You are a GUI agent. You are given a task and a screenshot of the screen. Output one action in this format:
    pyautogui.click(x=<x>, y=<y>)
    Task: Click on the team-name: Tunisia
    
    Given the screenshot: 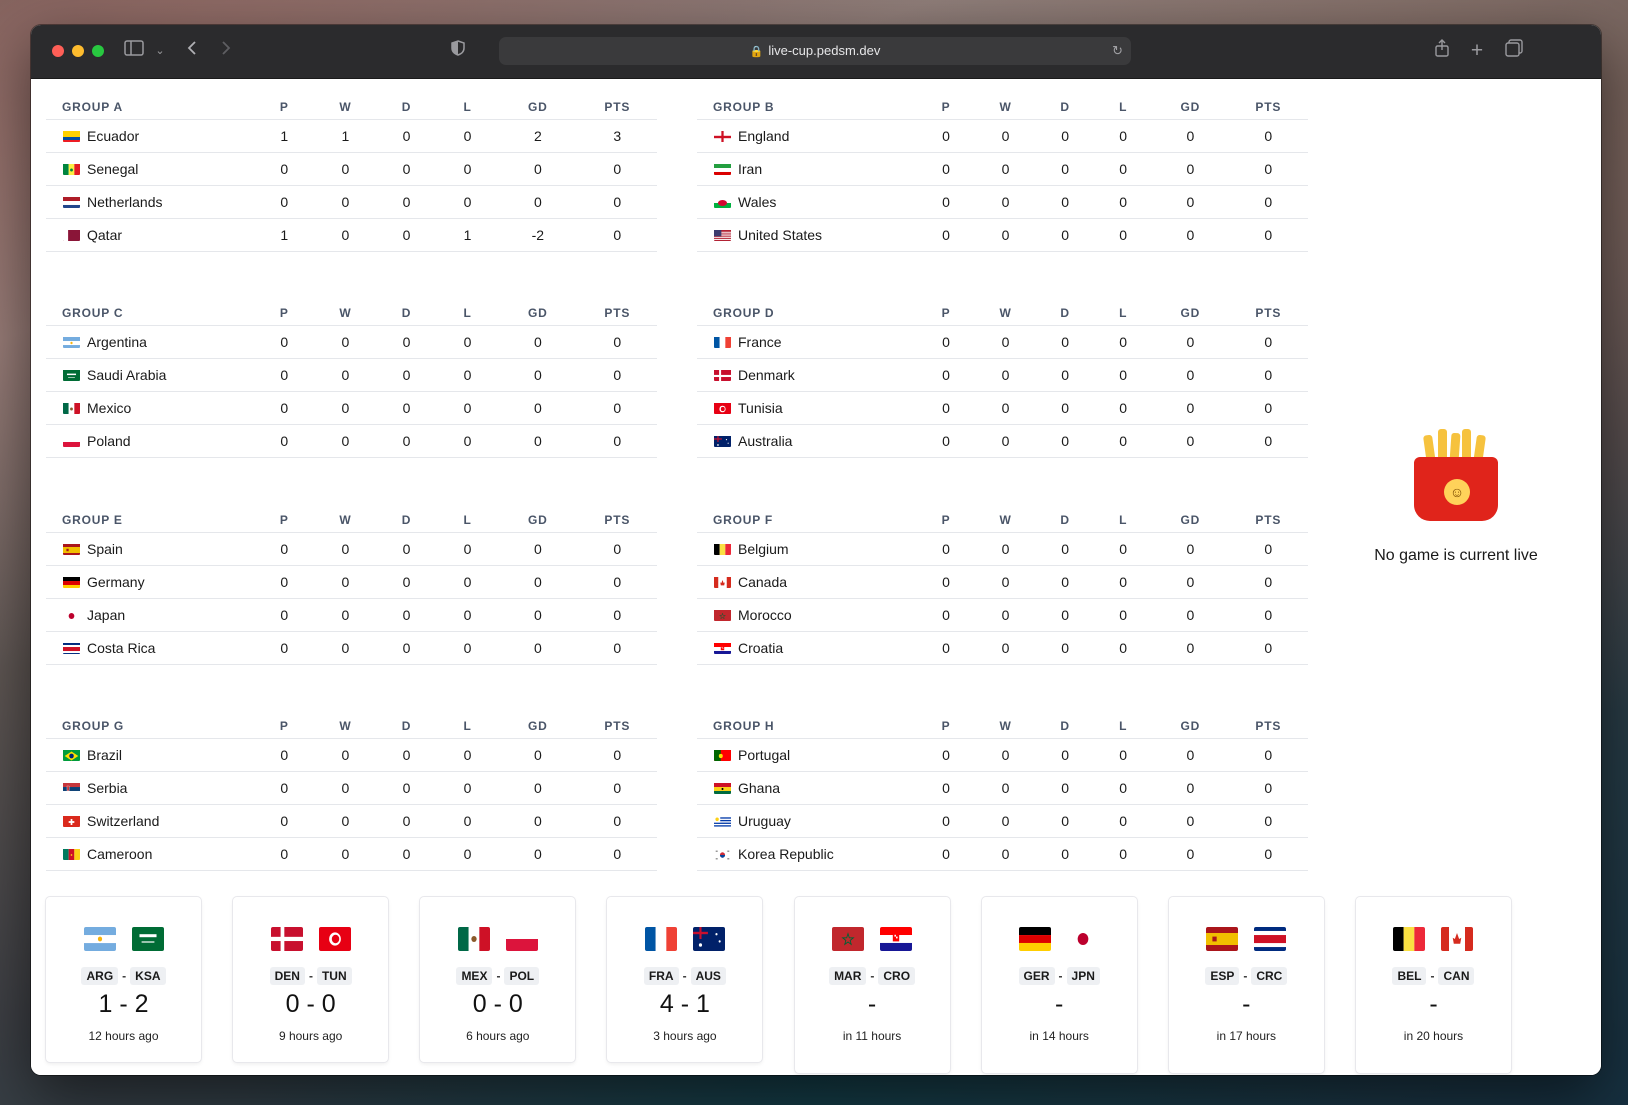 What is the action you would take?
    pyautogui.click(x=760, y=408)
    